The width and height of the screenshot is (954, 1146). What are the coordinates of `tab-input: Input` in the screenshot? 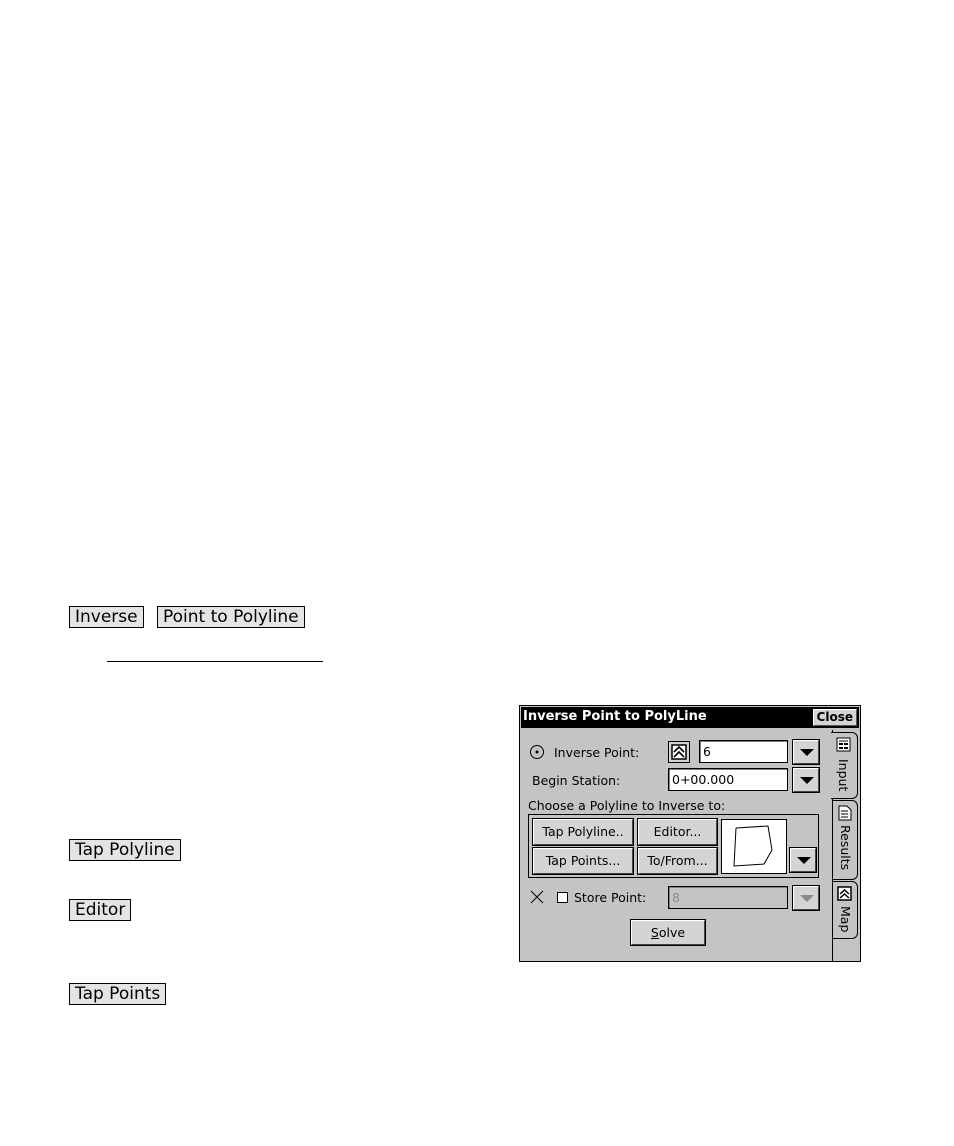 It's located at (844, 765).